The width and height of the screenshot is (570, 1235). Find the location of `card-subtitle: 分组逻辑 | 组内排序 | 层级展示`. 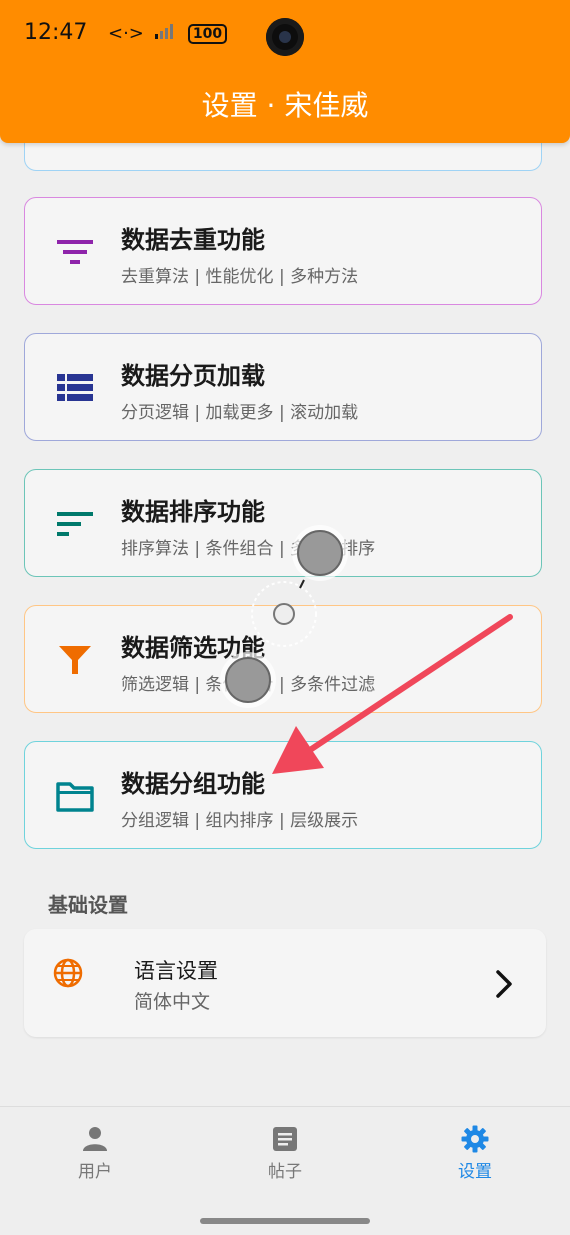

card-subtitle: 分组逻辑 | 组内排序 | 层级展示 is located at coordinates (240, 821).